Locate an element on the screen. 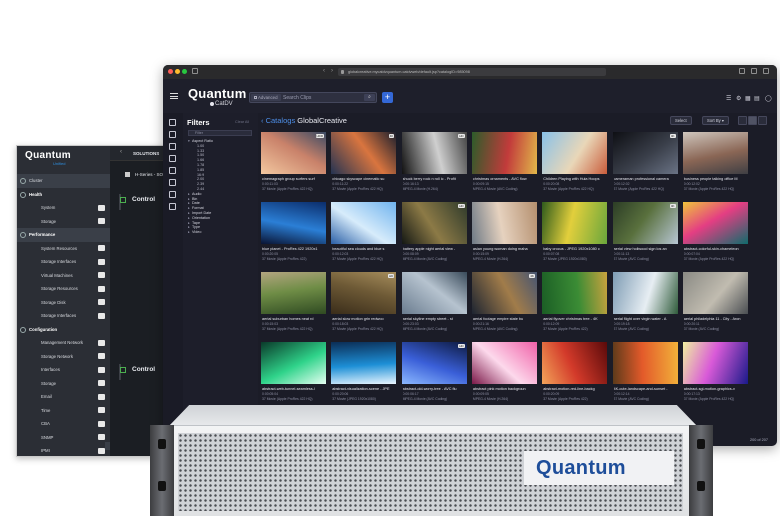 This screenshot has height=516, width=780. management-nav-item: Storage Network is located at coordinates (63, 357).